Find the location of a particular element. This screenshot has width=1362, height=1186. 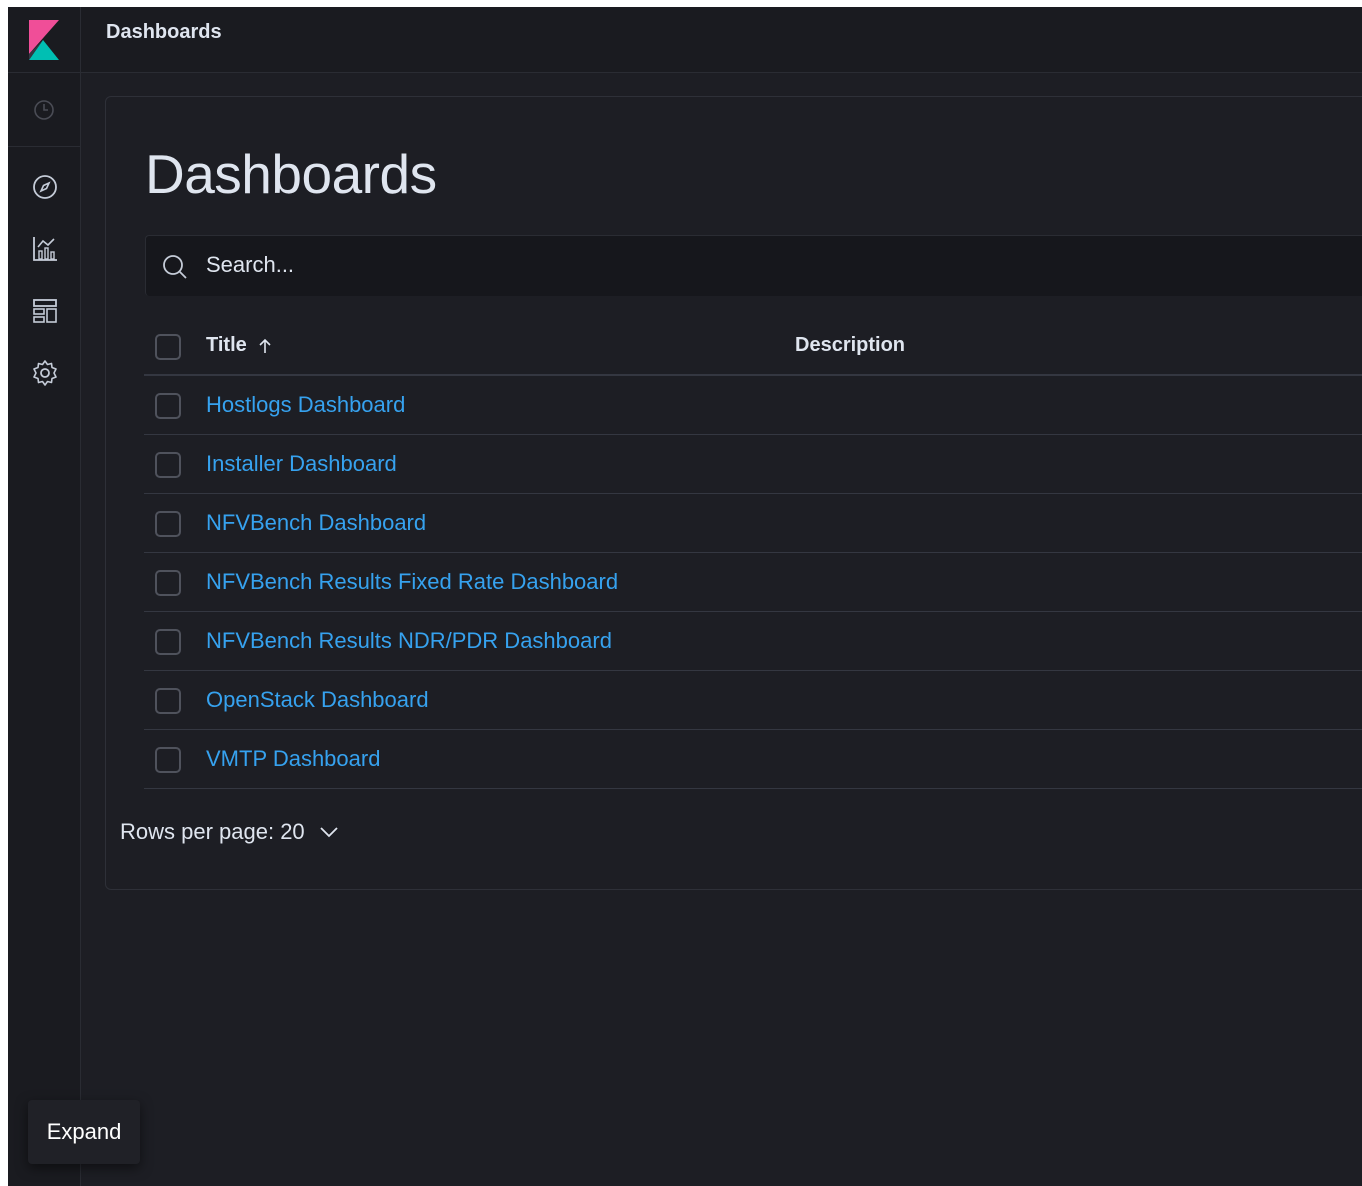

compass-icon is located at coordinates (44, 187).